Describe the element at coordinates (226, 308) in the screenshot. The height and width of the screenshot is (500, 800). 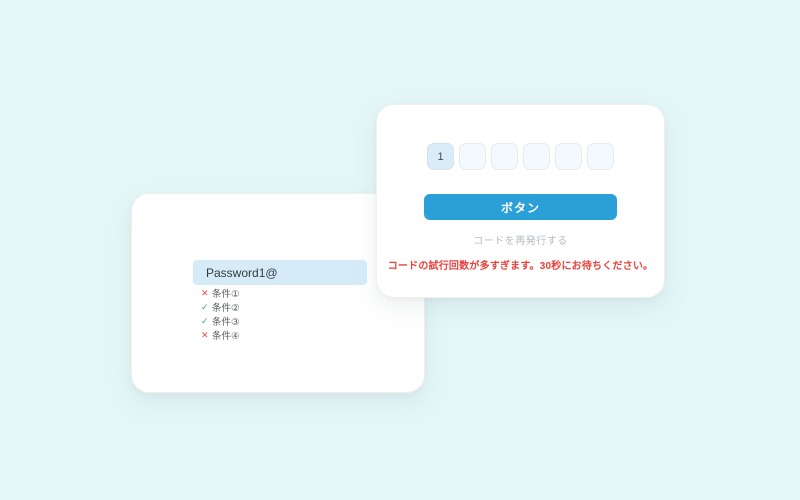
I see `condition-label: 条件②` at that location.